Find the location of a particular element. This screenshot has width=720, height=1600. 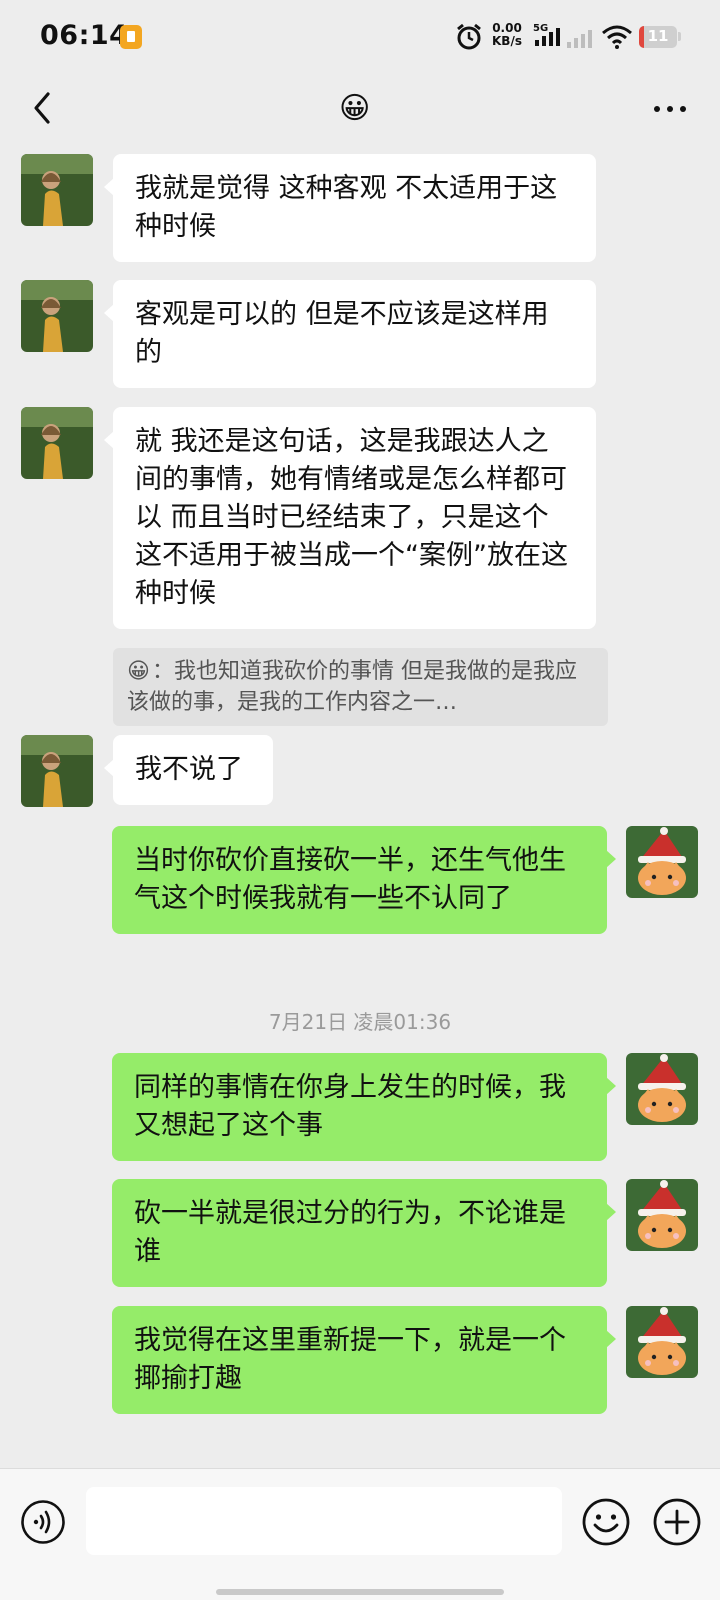

network-speed: 0.00 KB/s is located at coordinates (507, 35).